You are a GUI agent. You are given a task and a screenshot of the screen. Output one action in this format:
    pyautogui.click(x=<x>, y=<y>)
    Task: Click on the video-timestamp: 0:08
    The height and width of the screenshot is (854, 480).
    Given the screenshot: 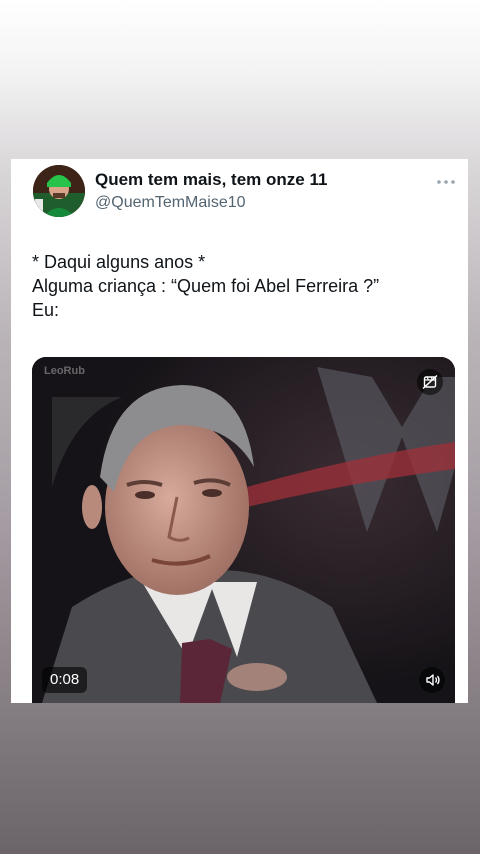 What is the action you would take?
    pyautogui.click(x=65, y=680)
    